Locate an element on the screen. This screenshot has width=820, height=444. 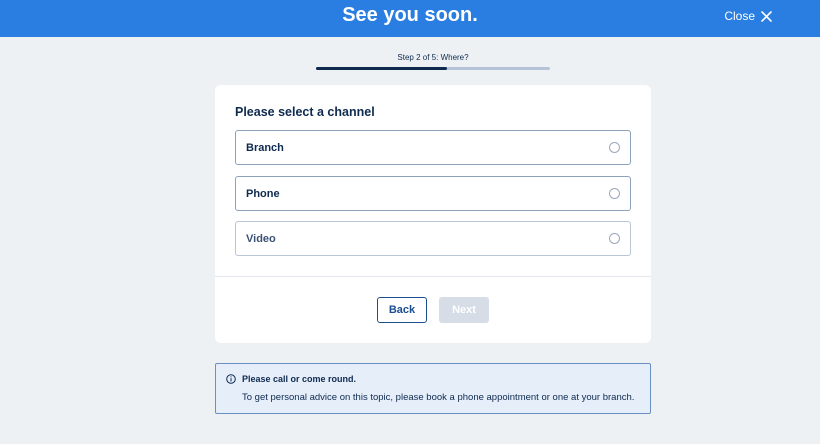
option-video: Video is located at coordinates (433, 238).